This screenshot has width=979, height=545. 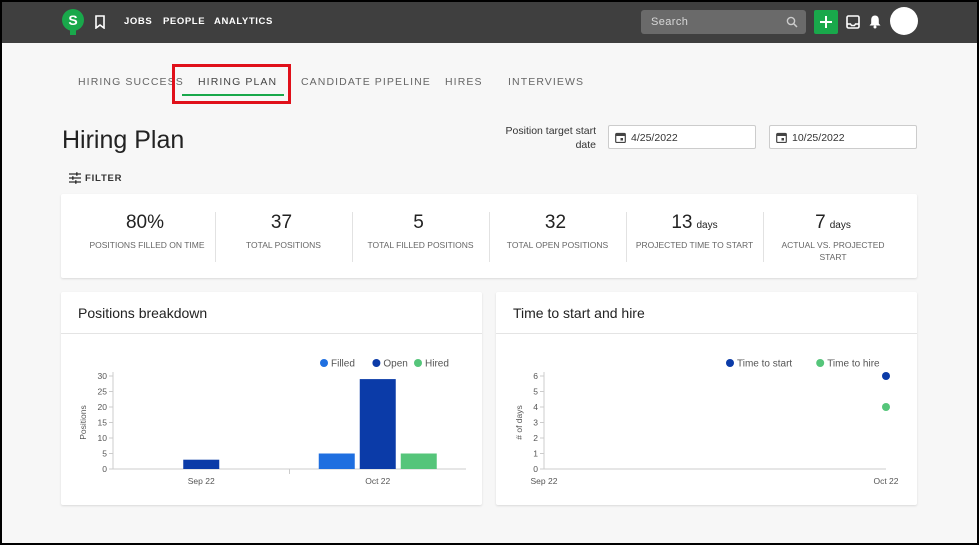 I want to click on nav-jobs: JOBS, so click(x=138, y=21).